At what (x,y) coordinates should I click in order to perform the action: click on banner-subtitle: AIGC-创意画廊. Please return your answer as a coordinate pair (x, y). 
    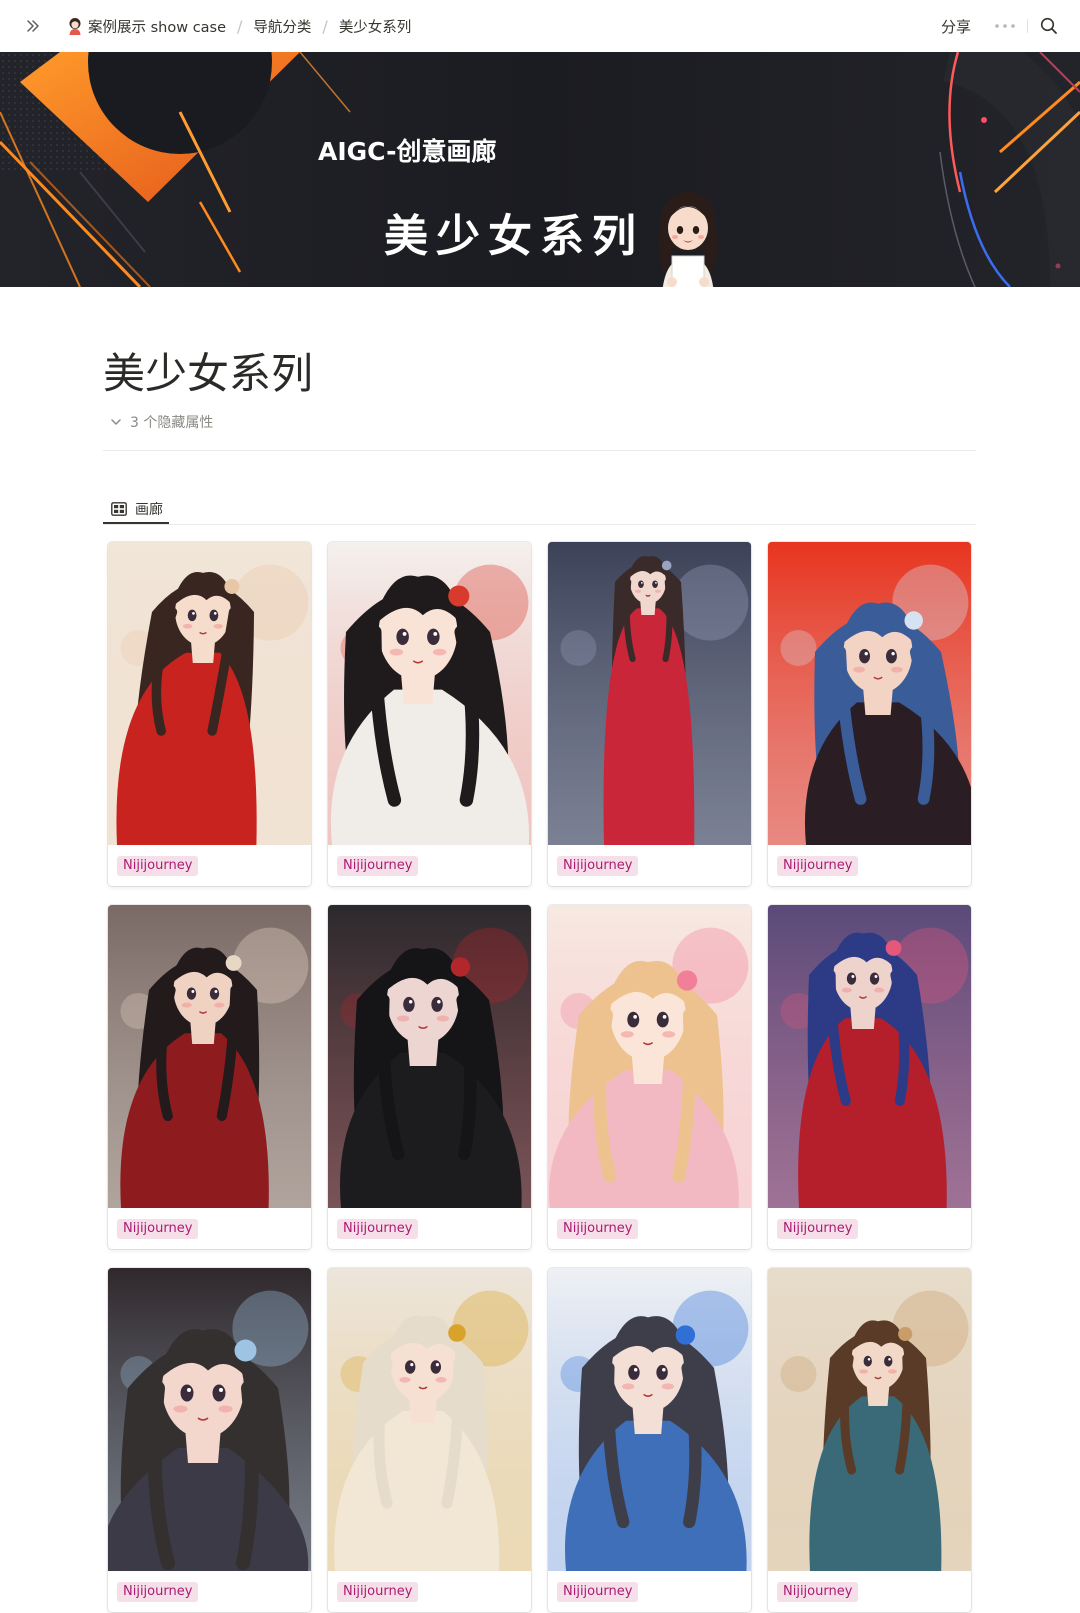
    Looking at the image, I should click on (407, 151).